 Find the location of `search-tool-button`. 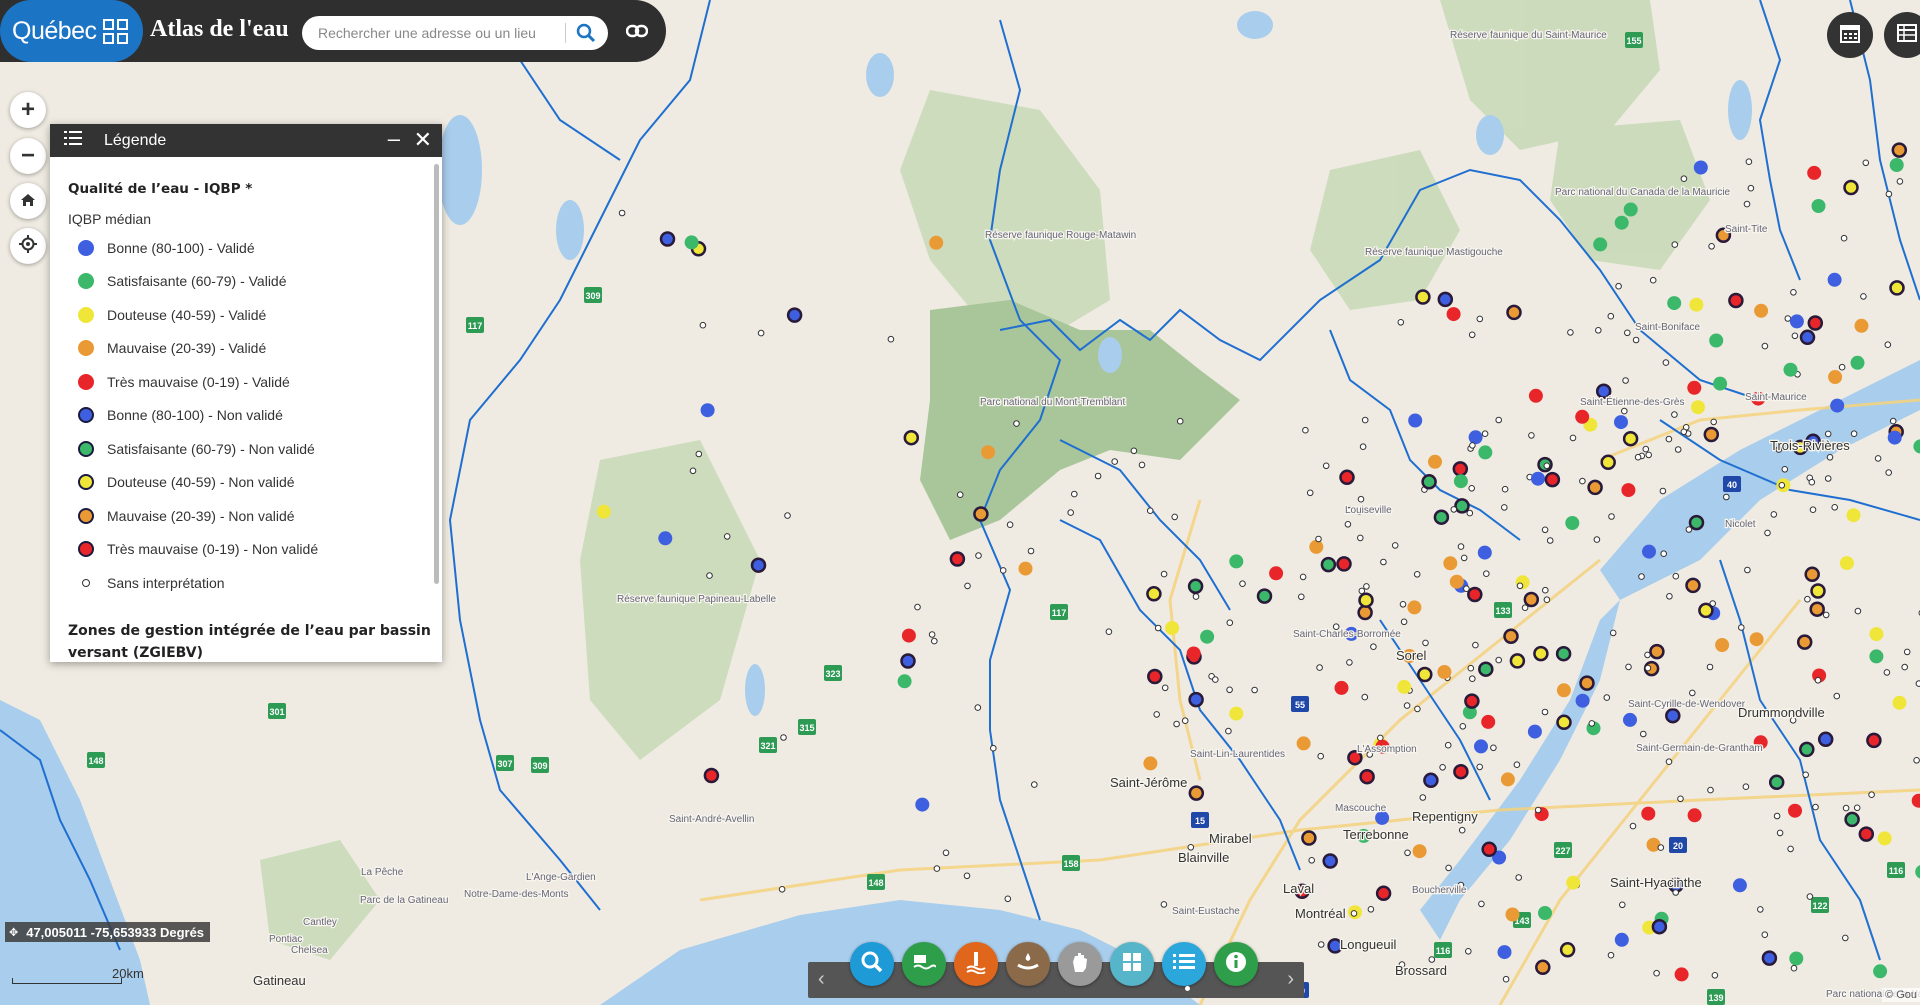

search-tool-button is located at coordinates (872, 964).